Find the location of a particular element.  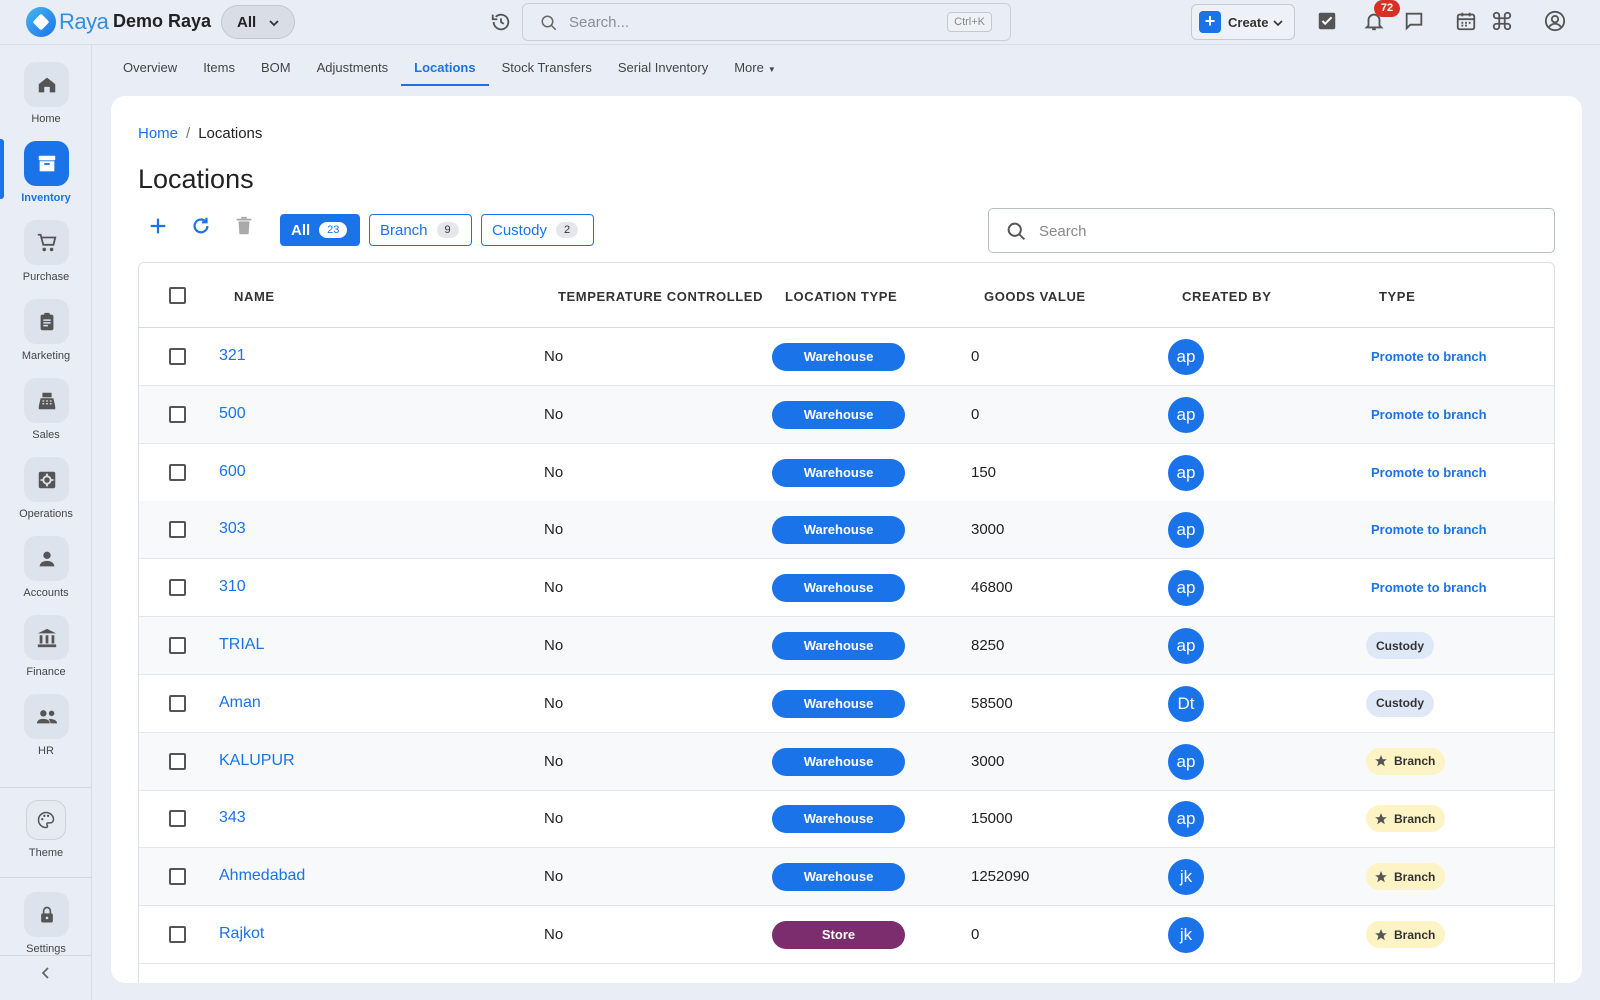

goods-value: 8250 is located at coordinates (988, 645).